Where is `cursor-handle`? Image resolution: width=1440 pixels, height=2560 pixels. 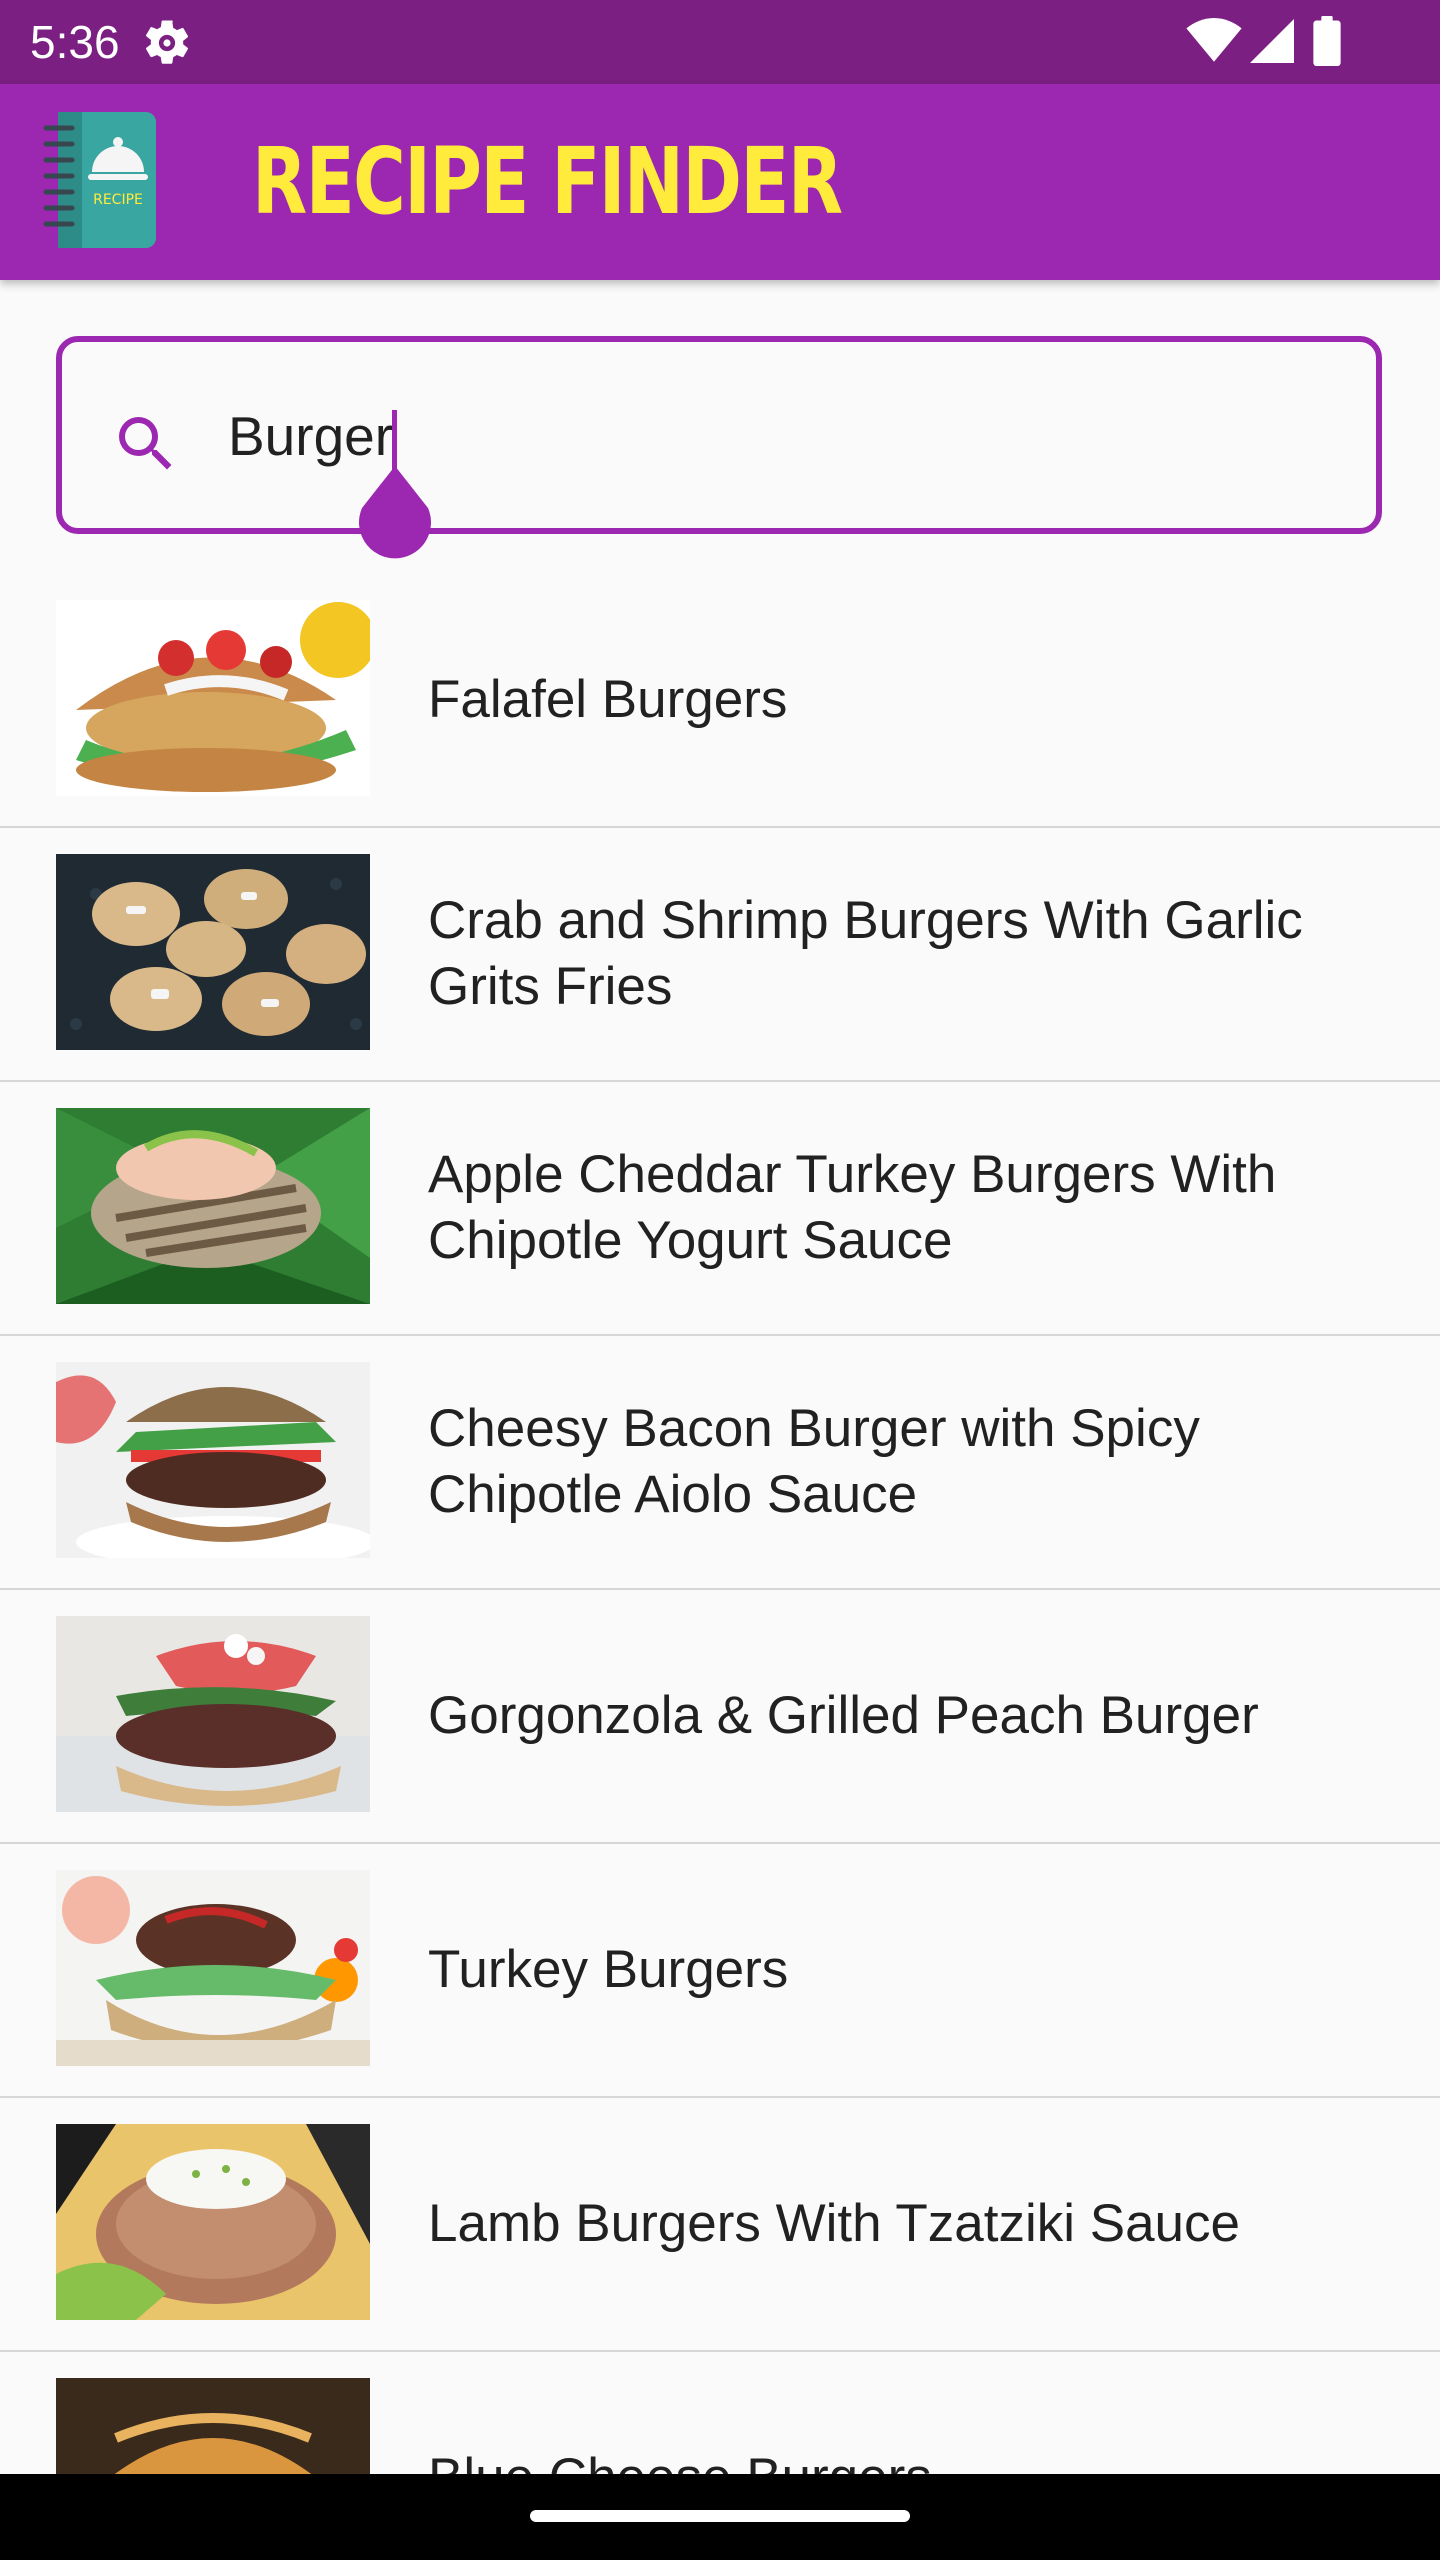
cursor-handle is located at coordinates (395, 515).